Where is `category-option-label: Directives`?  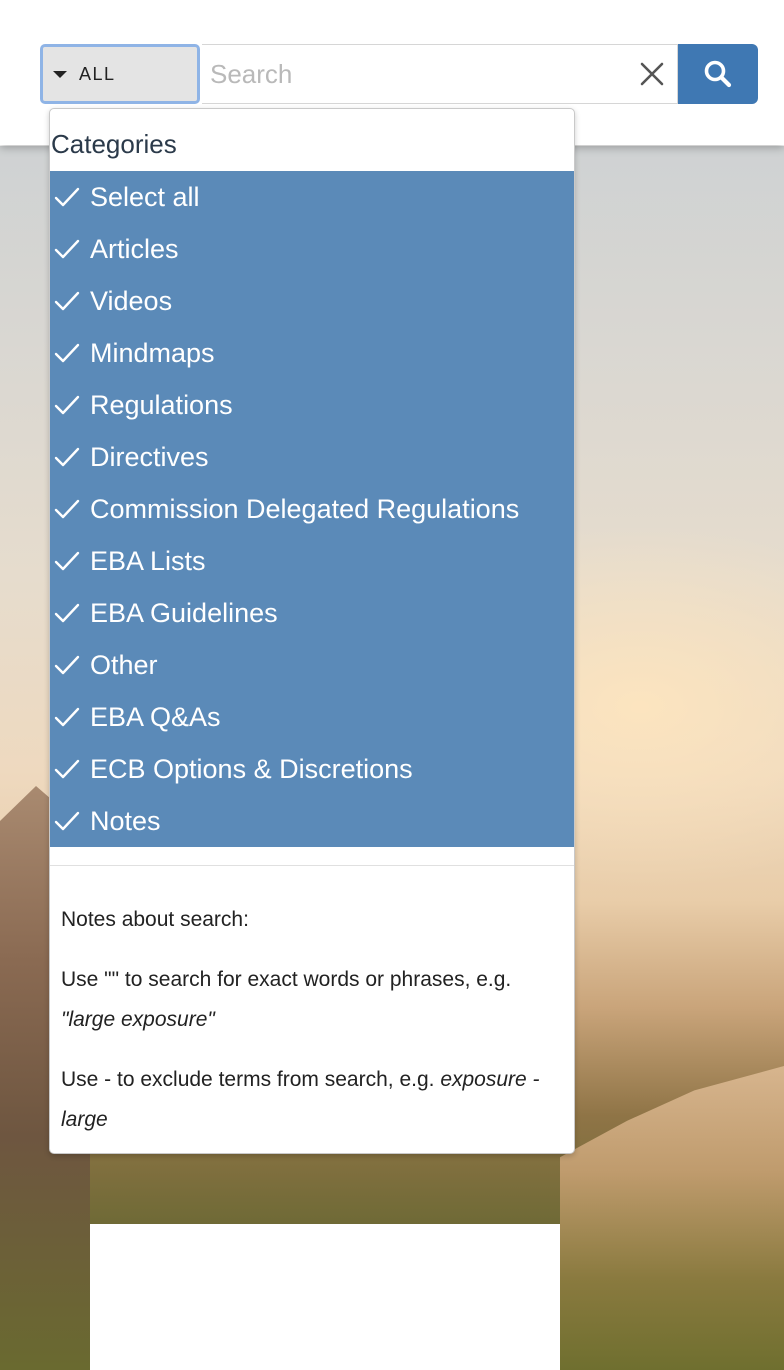
category-option-label: Directives is located at coordinates (149, 456).